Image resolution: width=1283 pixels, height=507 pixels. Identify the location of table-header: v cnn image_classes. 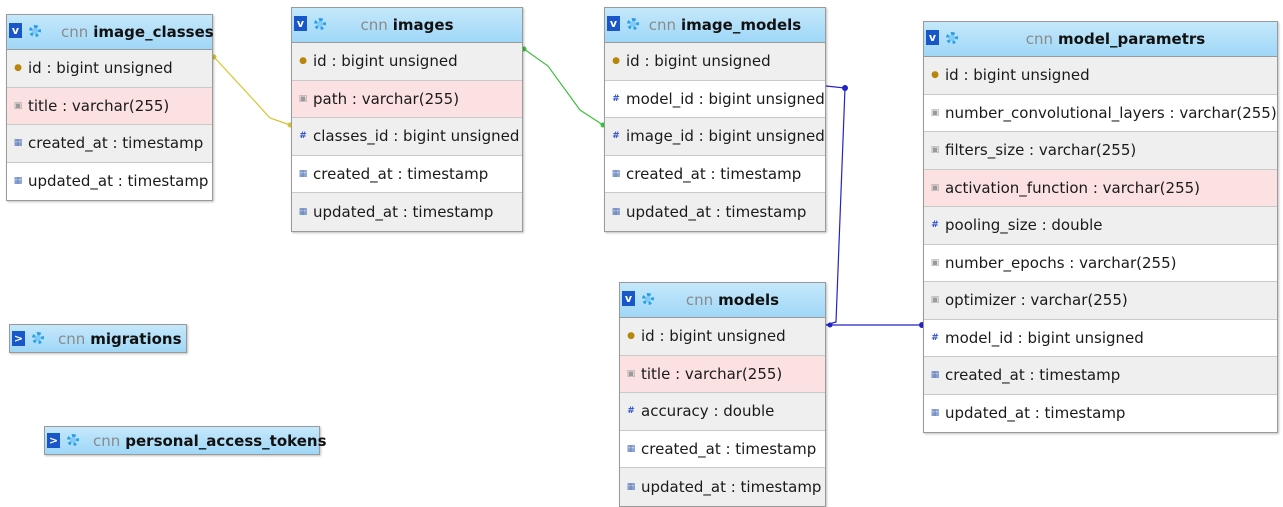
(110, 32).